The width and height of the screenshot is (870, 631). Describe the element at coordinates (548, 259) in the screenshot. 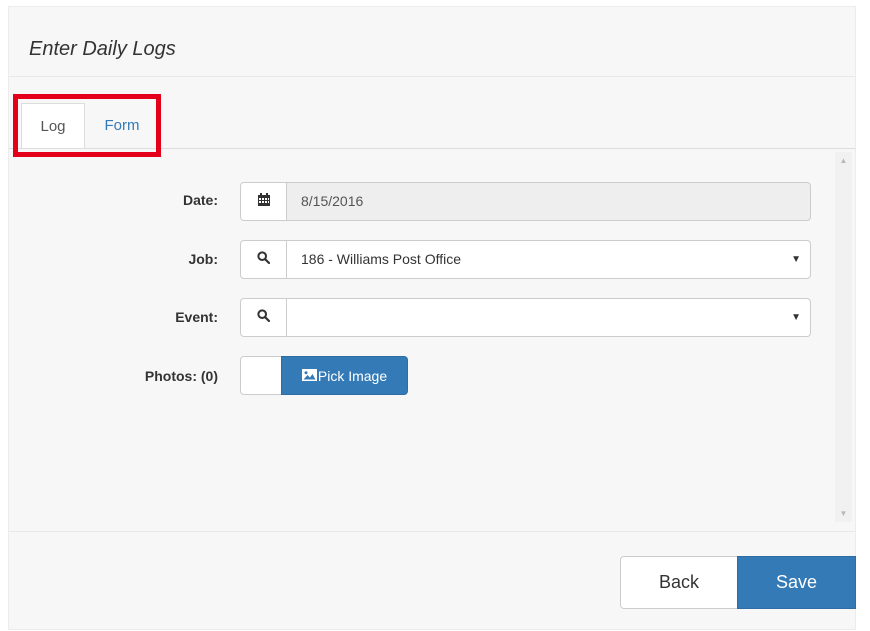

I see `job-select: 186 - Williams Post Office ▼` at that location.